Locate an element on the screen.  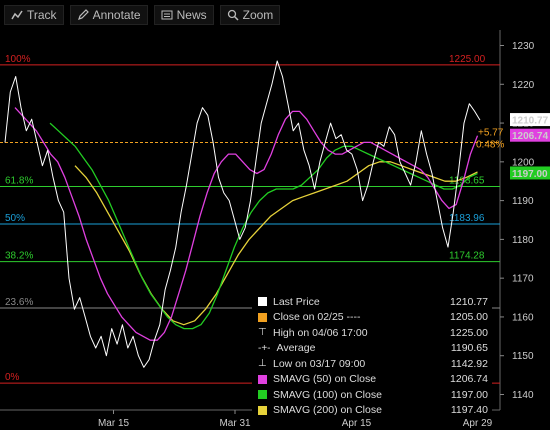
legend-value: 1210.77 is located at coordinates (469, 301).